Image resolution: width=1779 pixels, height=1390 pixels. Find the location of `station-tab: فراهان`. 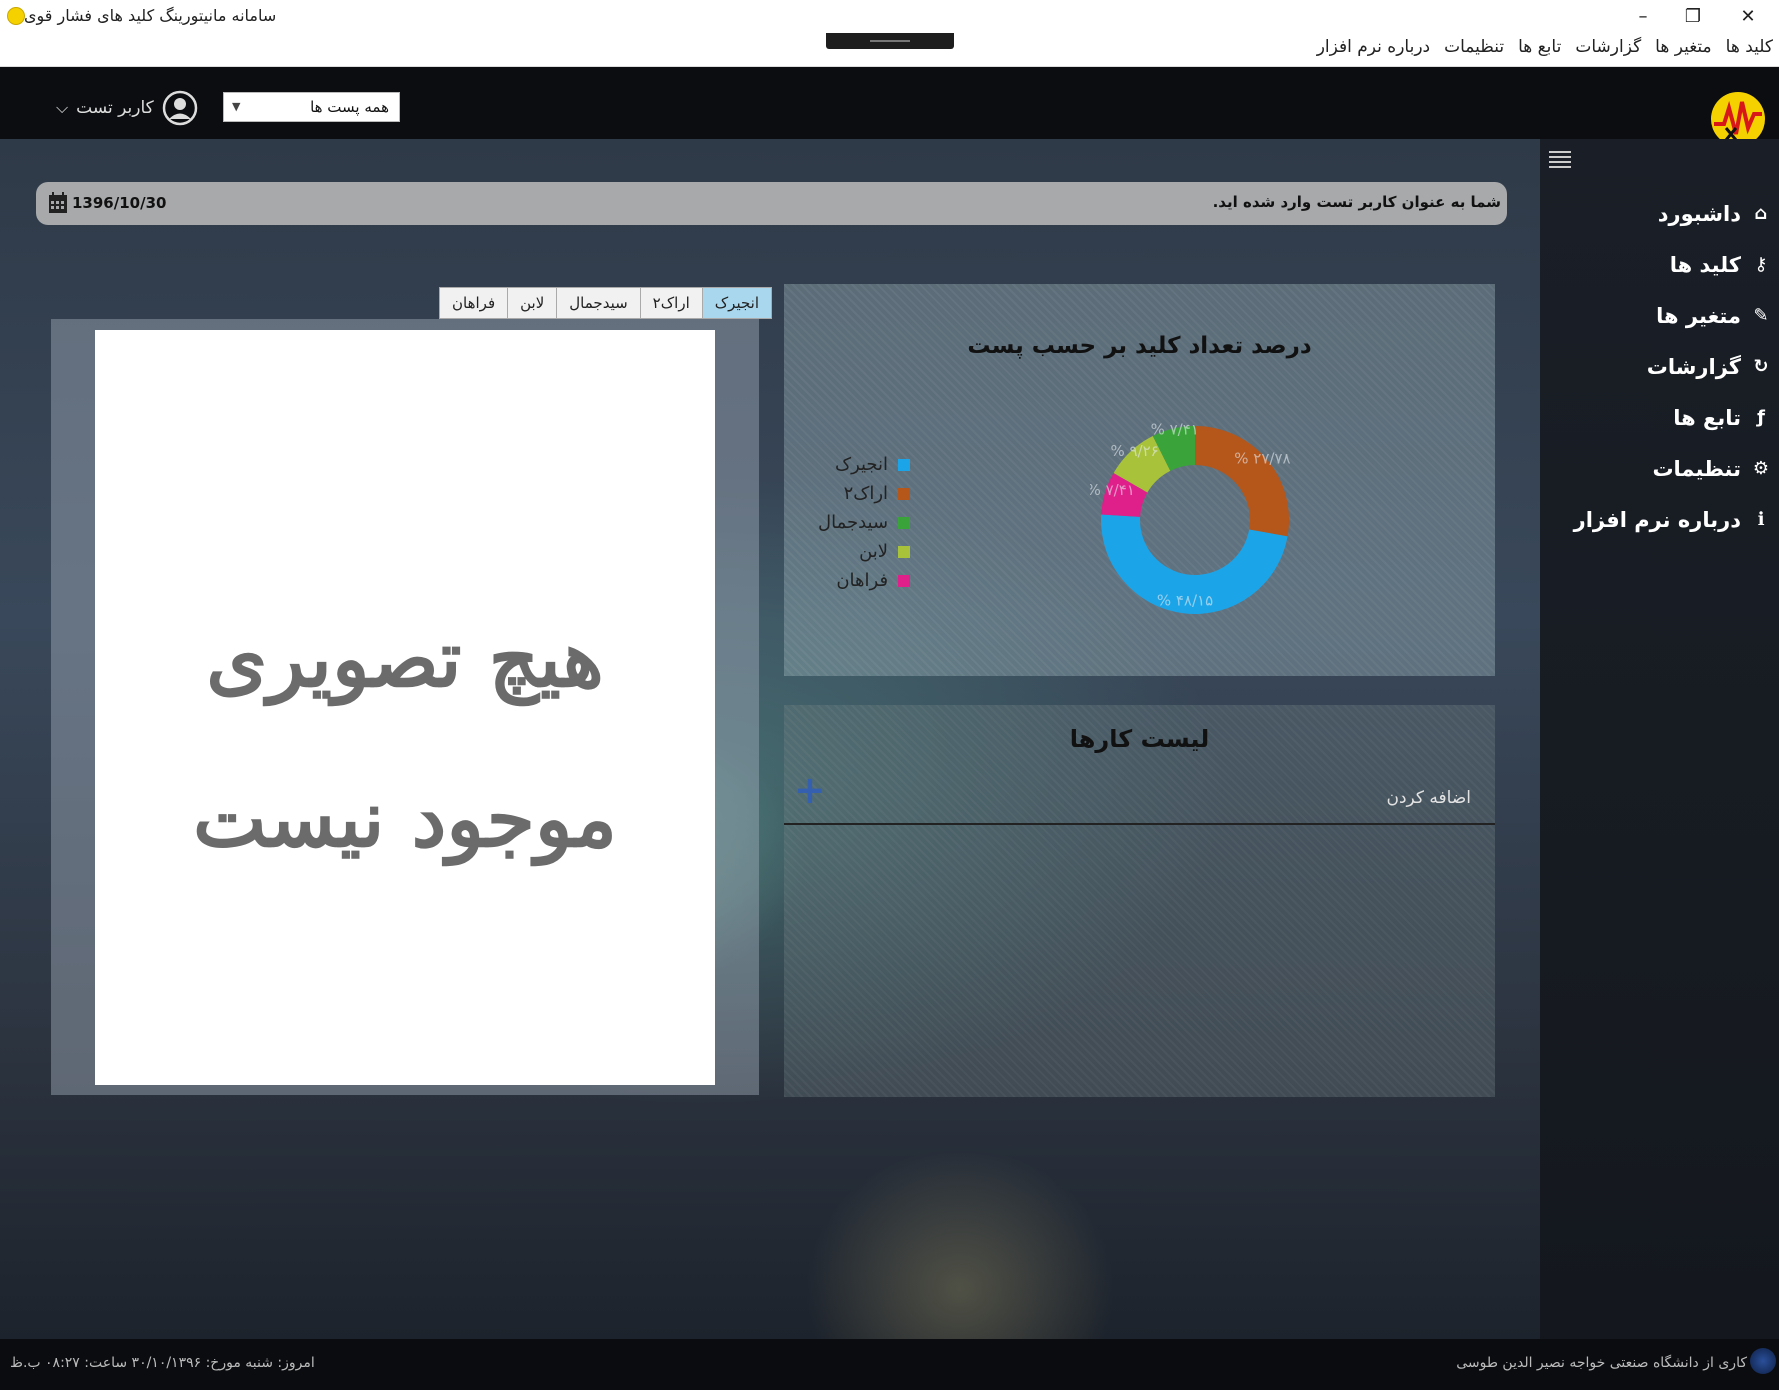

station-tab: فراهان is located at coordinates (474, 303).